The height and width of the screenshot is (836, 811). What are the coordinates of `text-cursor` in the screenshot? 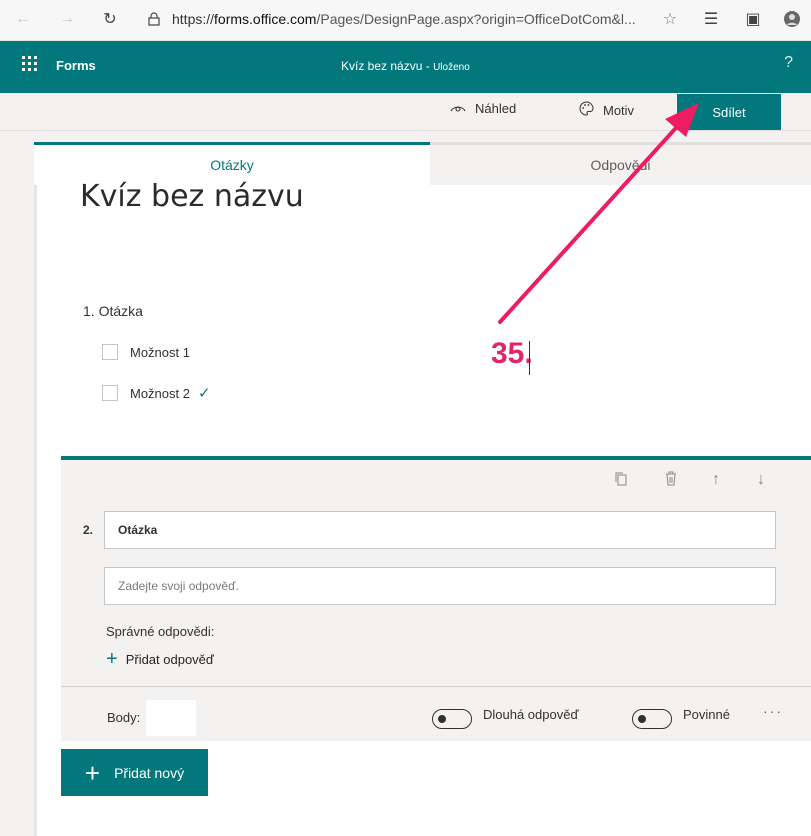 It's located at (529, 358).